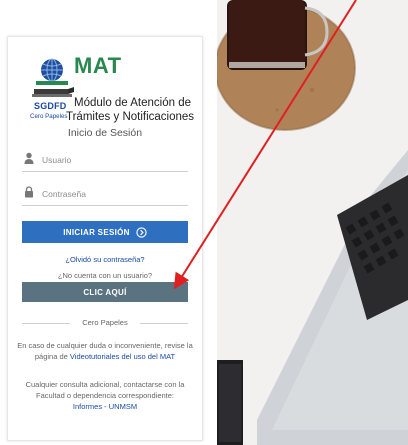 Image resolution: width=408 pixels, height=445 pixels. What do you see at coordinates (122, 356) in the screenshot?
I see `video-tutorials-link: Videotutoriales del uso del MAT` at bounding box center [122, 356].